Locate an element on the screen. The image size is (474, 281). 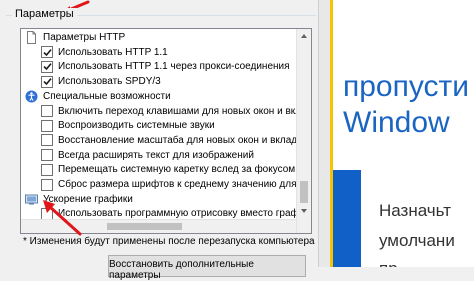
settings-option: Всегда расширять текст для изображений is located at coordinates (147, 155).